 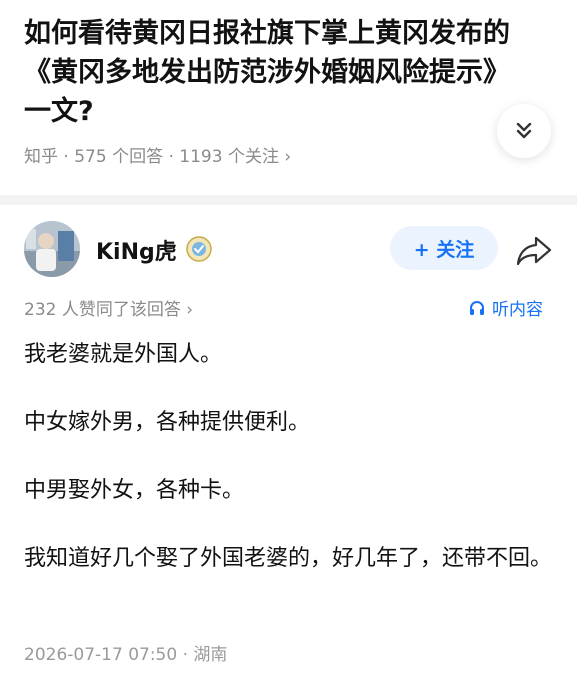 I want to click on question-meta: 知乎 · 575 个回答 · 1193 个关注 ›, so click(x=157, y=154).